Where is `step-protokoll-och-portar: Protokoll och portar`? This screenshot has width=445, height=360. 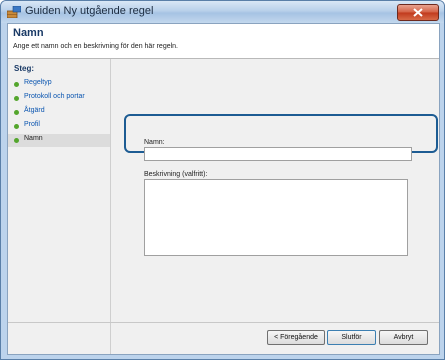
step-protokoll-och-portar: Protokoll och portar is located at coordinates (59, 98).